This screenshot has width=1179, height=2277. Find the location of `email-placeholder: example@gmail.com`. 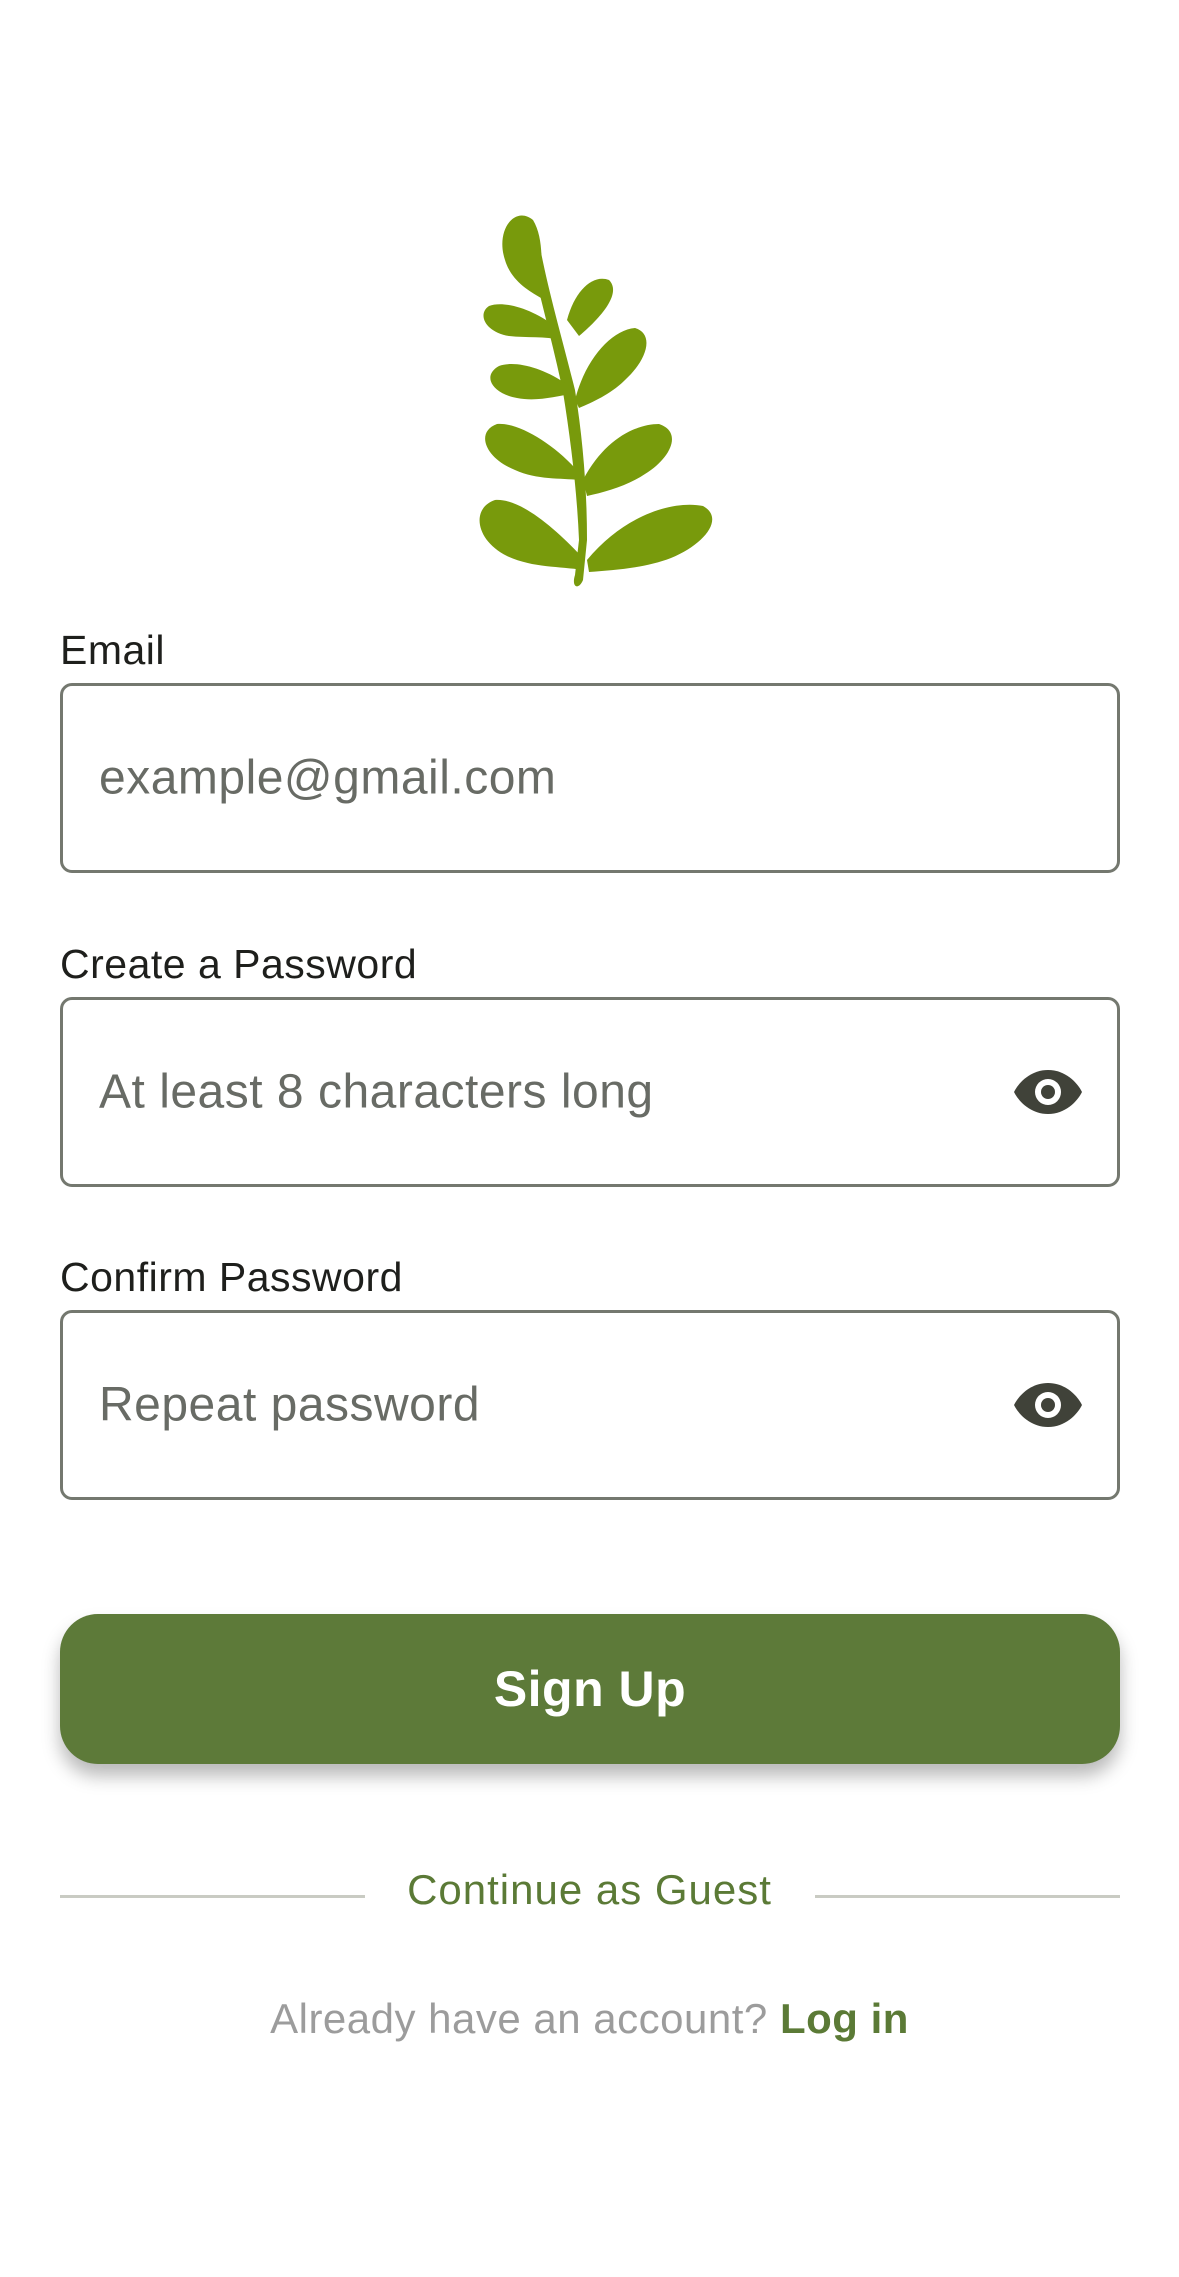

email-placeholder: example@gmail.com is located at coordinates (328, 778).